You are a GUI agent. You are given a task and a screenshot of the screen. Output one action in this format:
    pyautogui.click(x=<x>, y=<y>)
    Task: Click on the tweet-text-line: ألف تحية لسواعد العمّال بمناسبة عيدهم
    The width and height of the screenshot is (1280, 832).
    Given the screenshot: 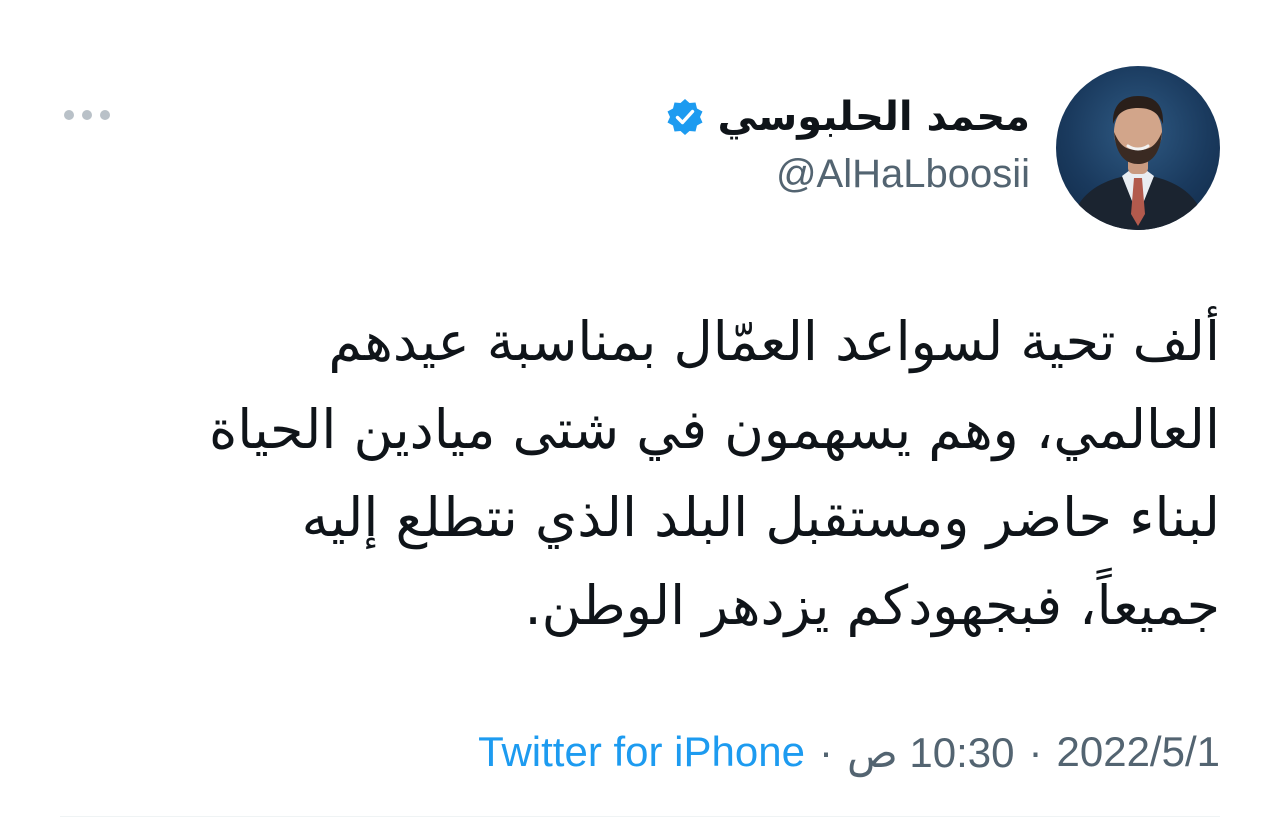 What is the action you would take?
    pyautogui.click(x=774, y=341)
    